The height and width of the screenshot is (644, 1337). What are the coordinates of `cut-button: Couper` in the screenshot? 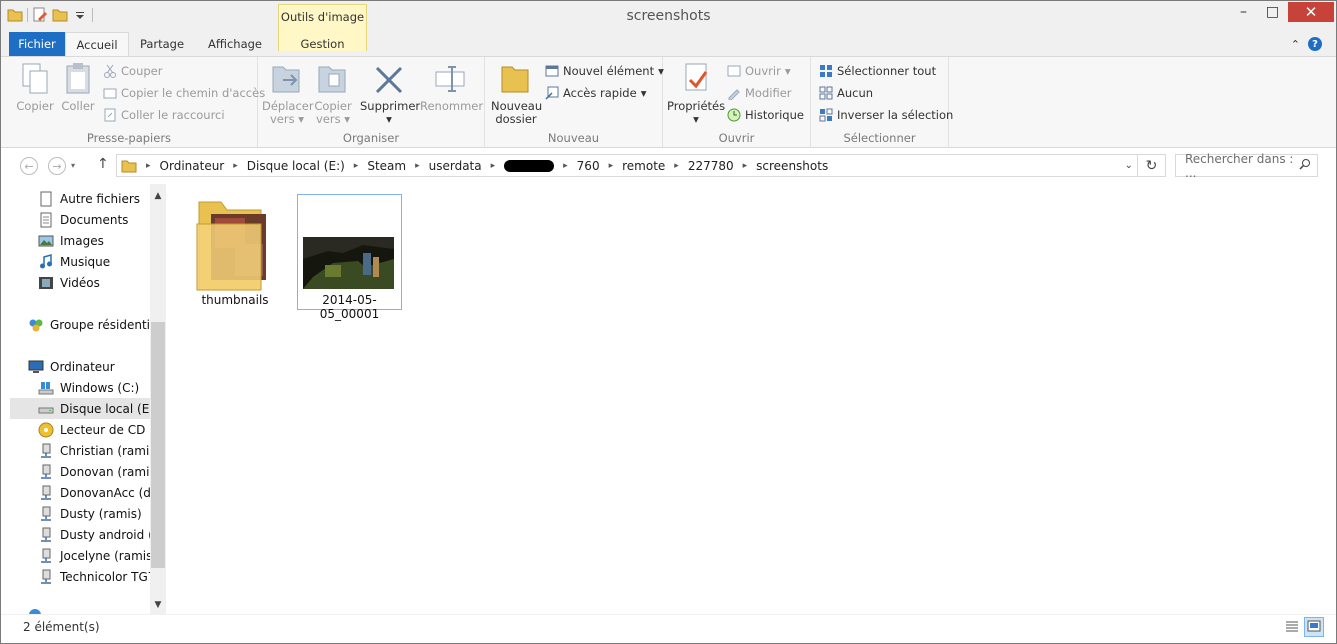 It's located at (132, 71).